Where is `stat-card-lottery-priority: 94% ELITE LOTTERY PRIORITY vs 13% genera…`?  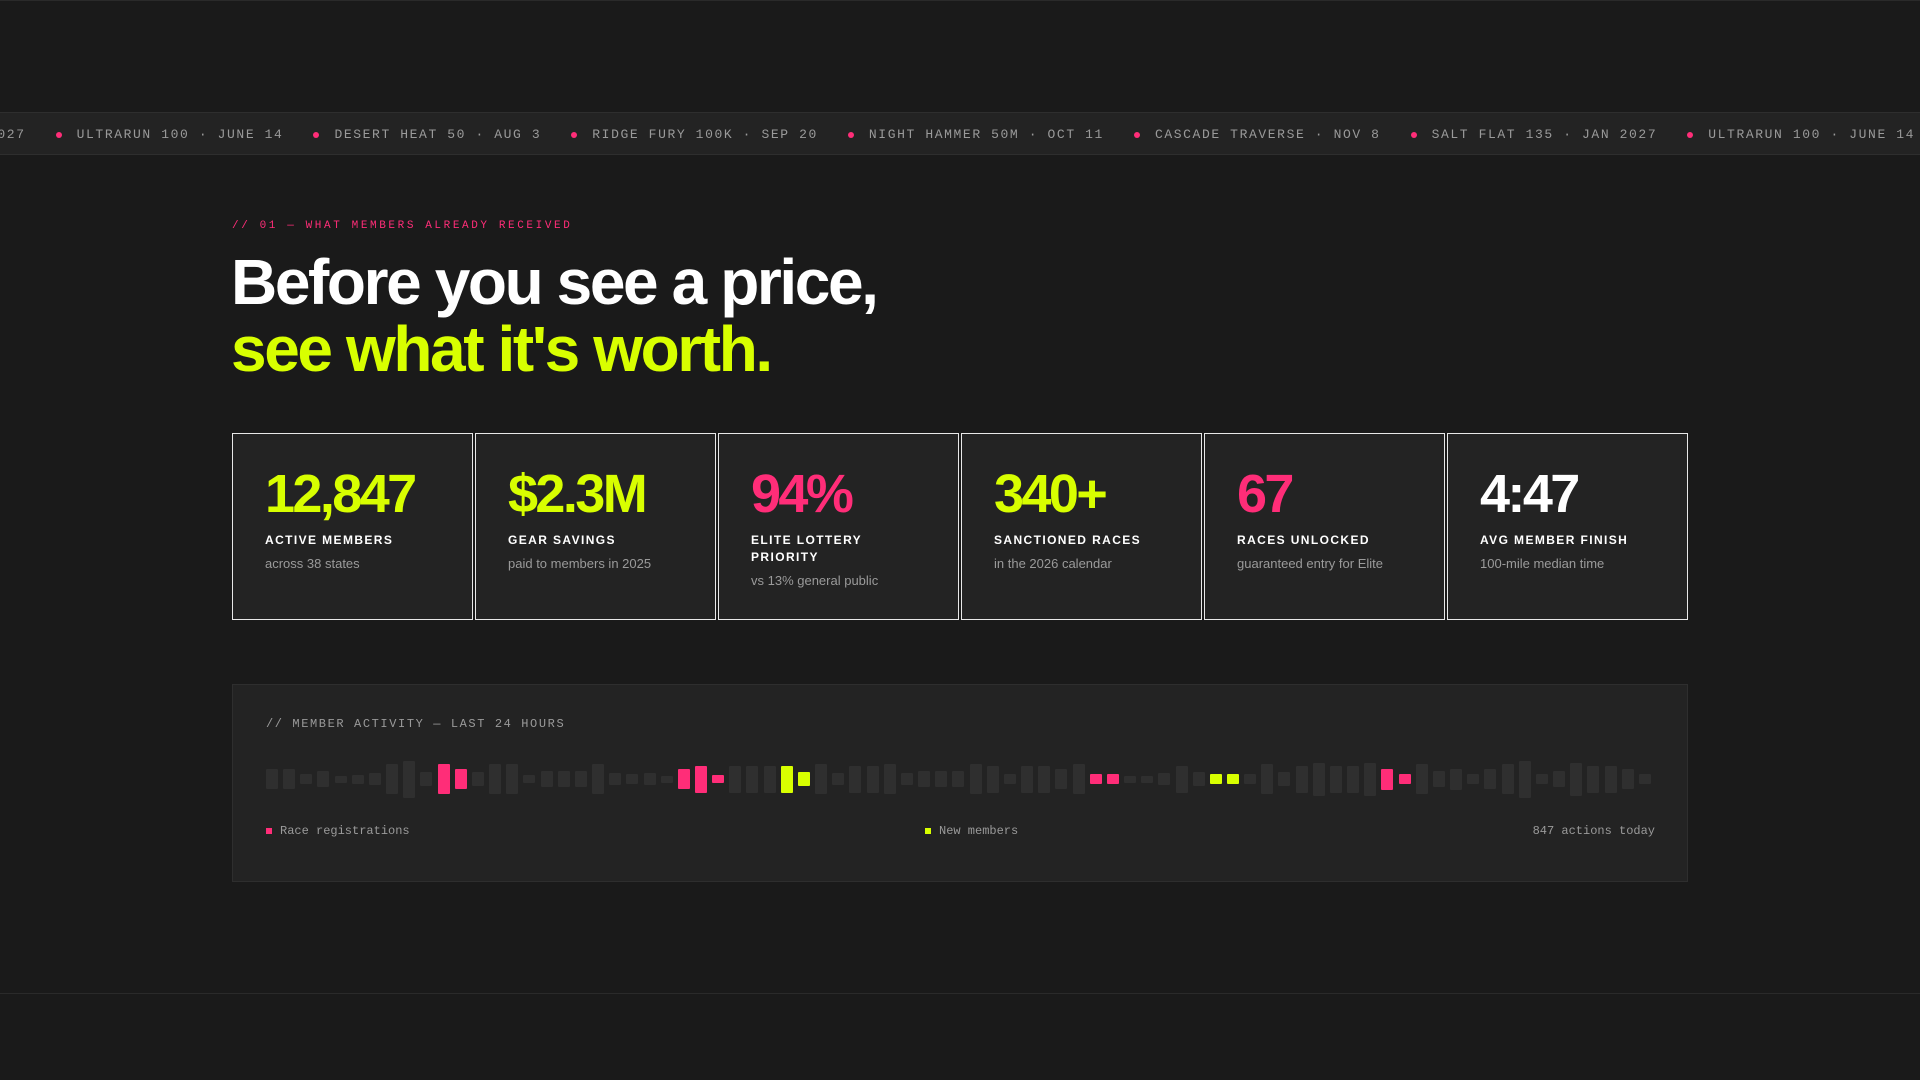 stat-card-lottery-priority: 94% ELITE LOTTERY PRIORITY vs 13% genera… is located at coordinates (838, 526).